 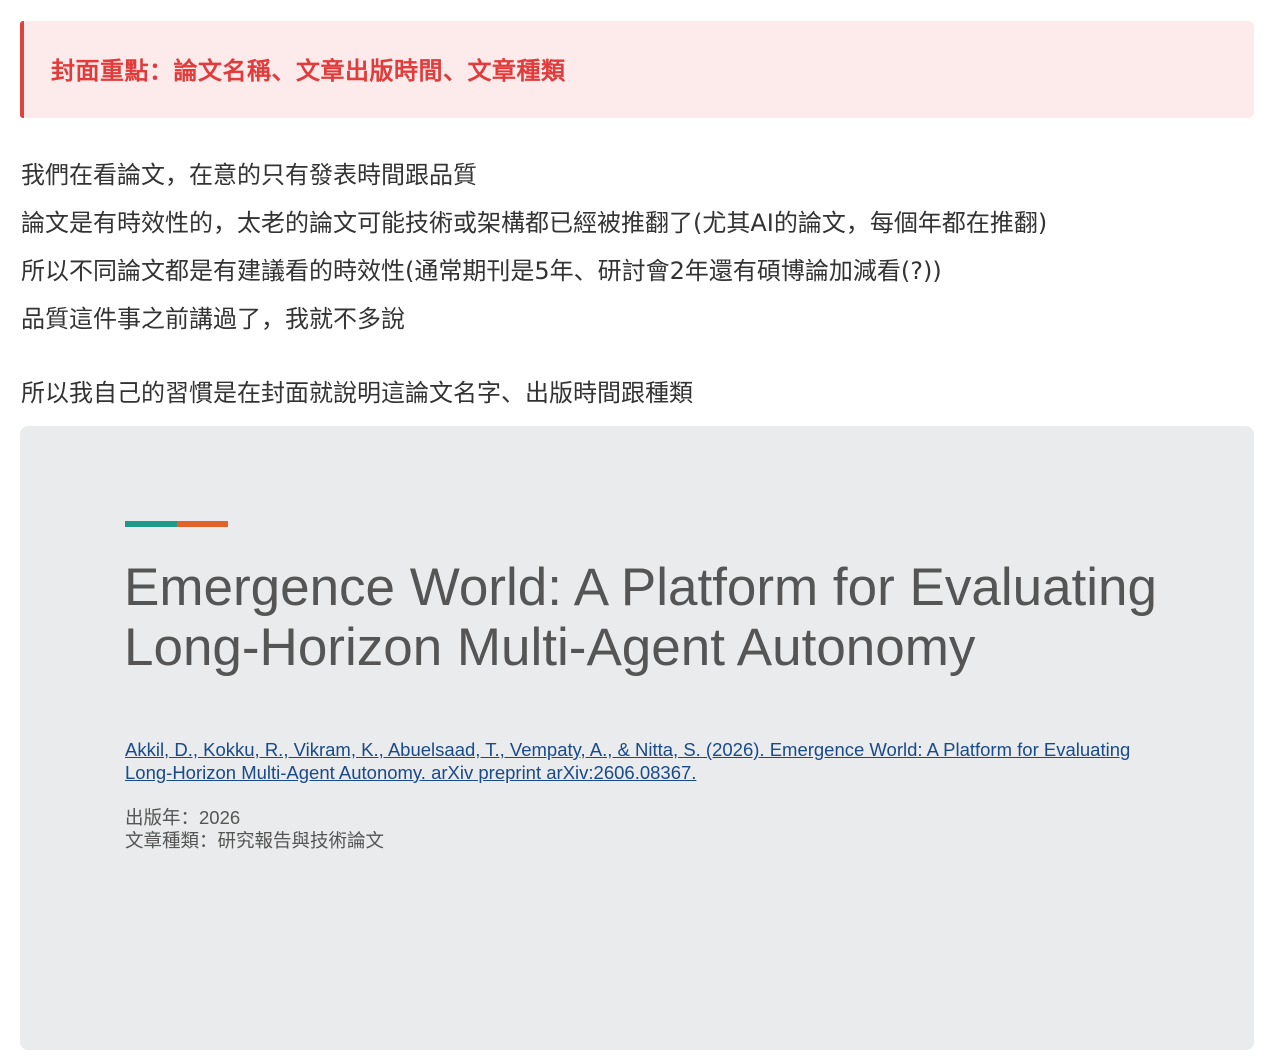 I want to click on callout-heading: 封面重點：論文名稱、文章出版時間、文章種類, so click(x=308, y=71).